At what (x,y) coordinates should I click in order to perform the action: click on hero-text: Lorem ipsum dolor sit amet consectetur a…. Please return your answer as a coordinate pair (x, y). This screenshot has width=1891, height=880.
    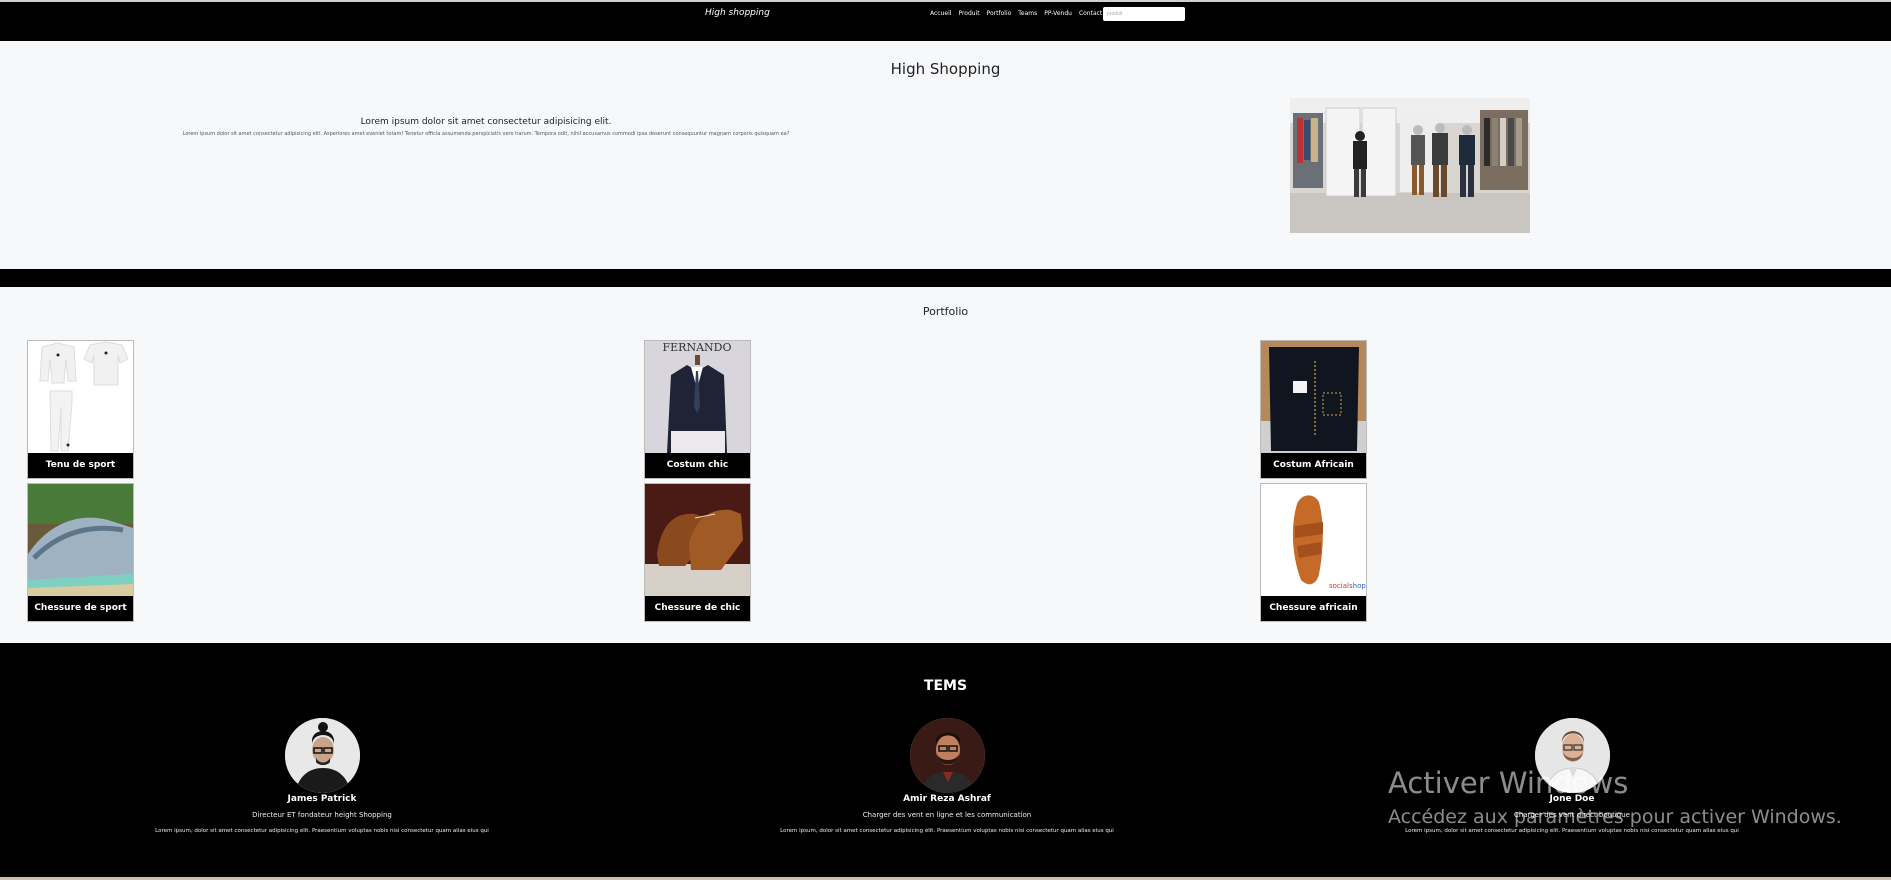
    Looking at the image, I should click on (486, 134).